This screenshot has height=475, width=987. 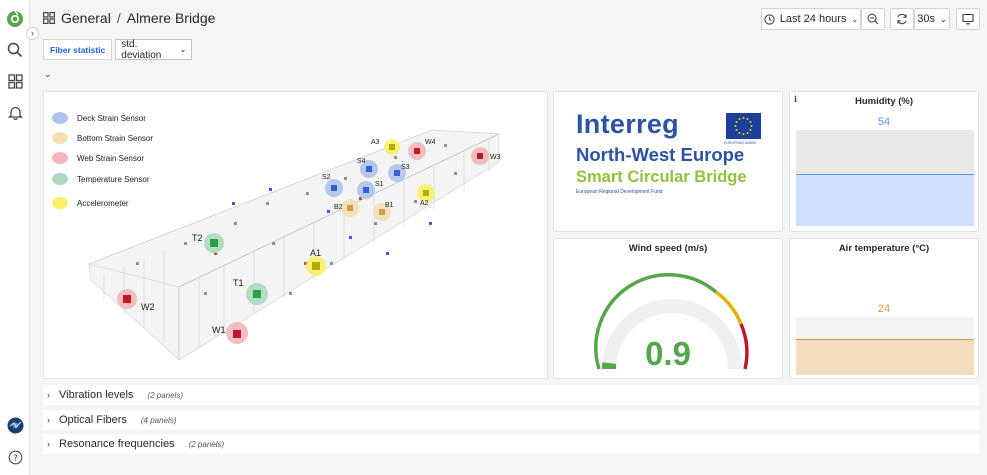 I want to click on wind-speed-value: 0.9, so click(x=668, y=353).